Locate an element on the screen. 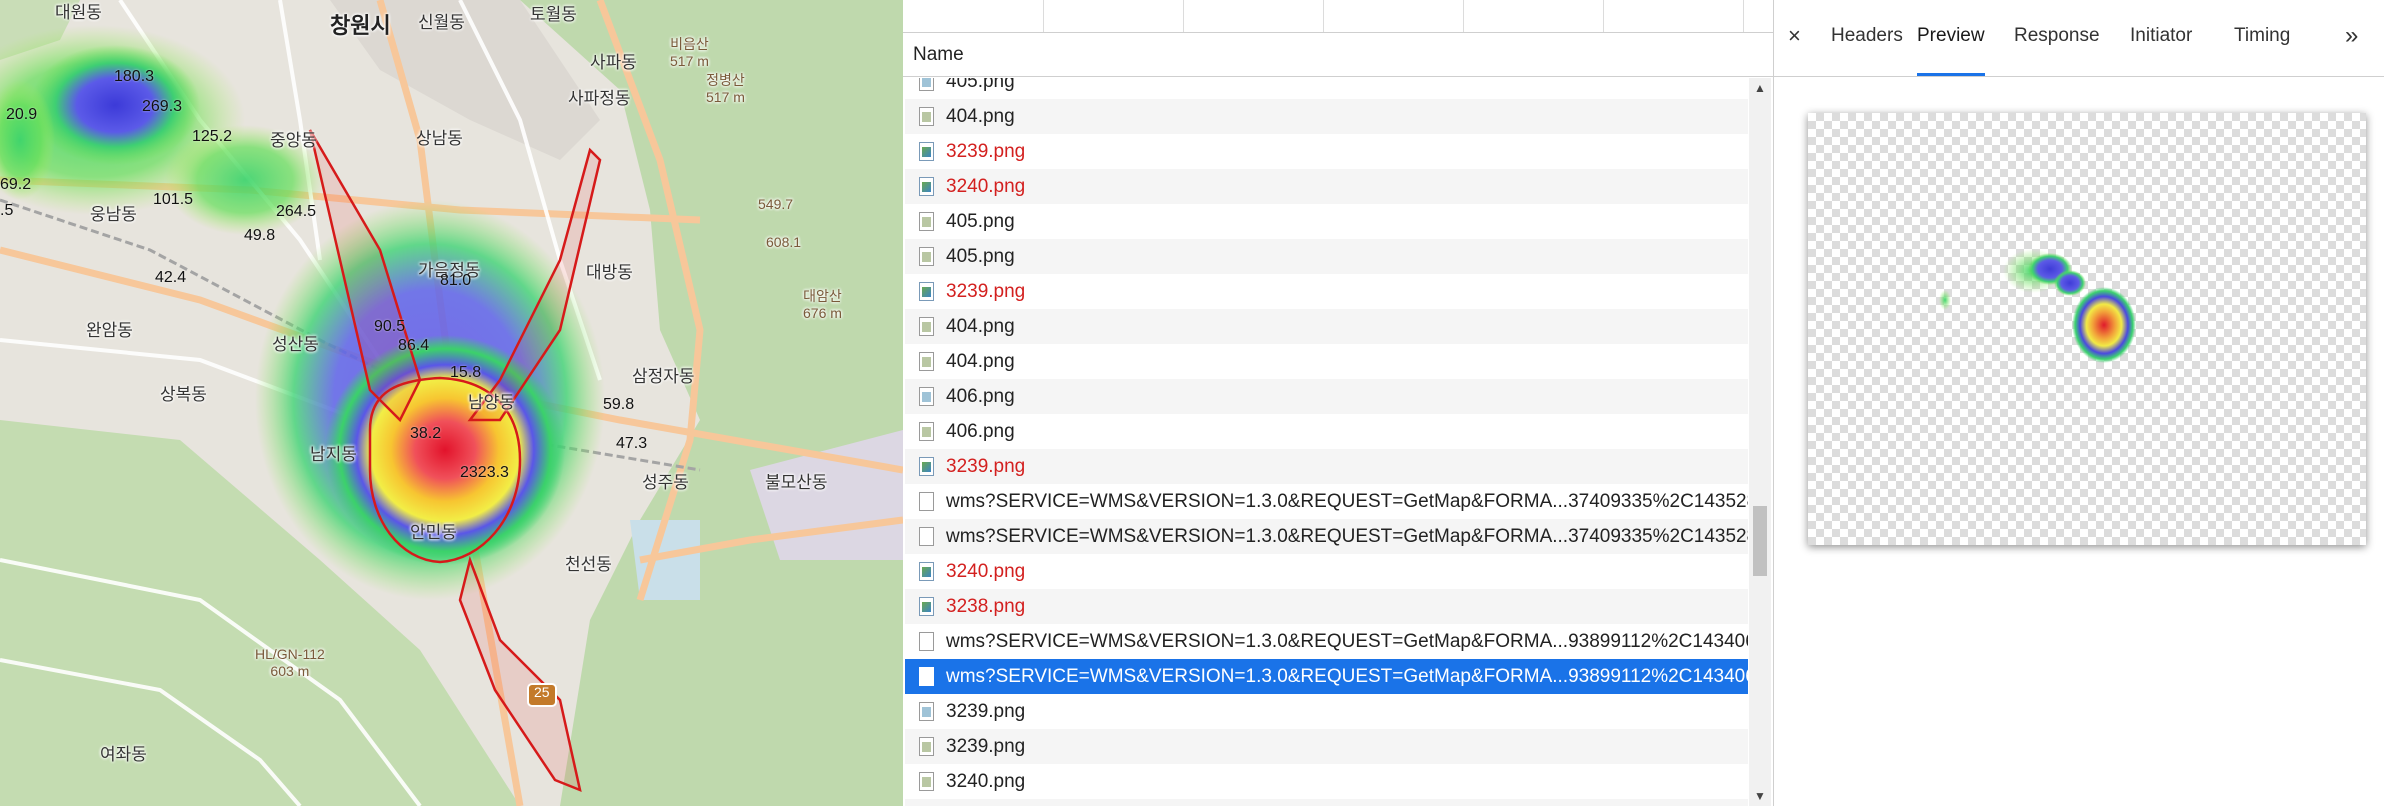  value-label: 15.8 is located at coordinates (466, 372).